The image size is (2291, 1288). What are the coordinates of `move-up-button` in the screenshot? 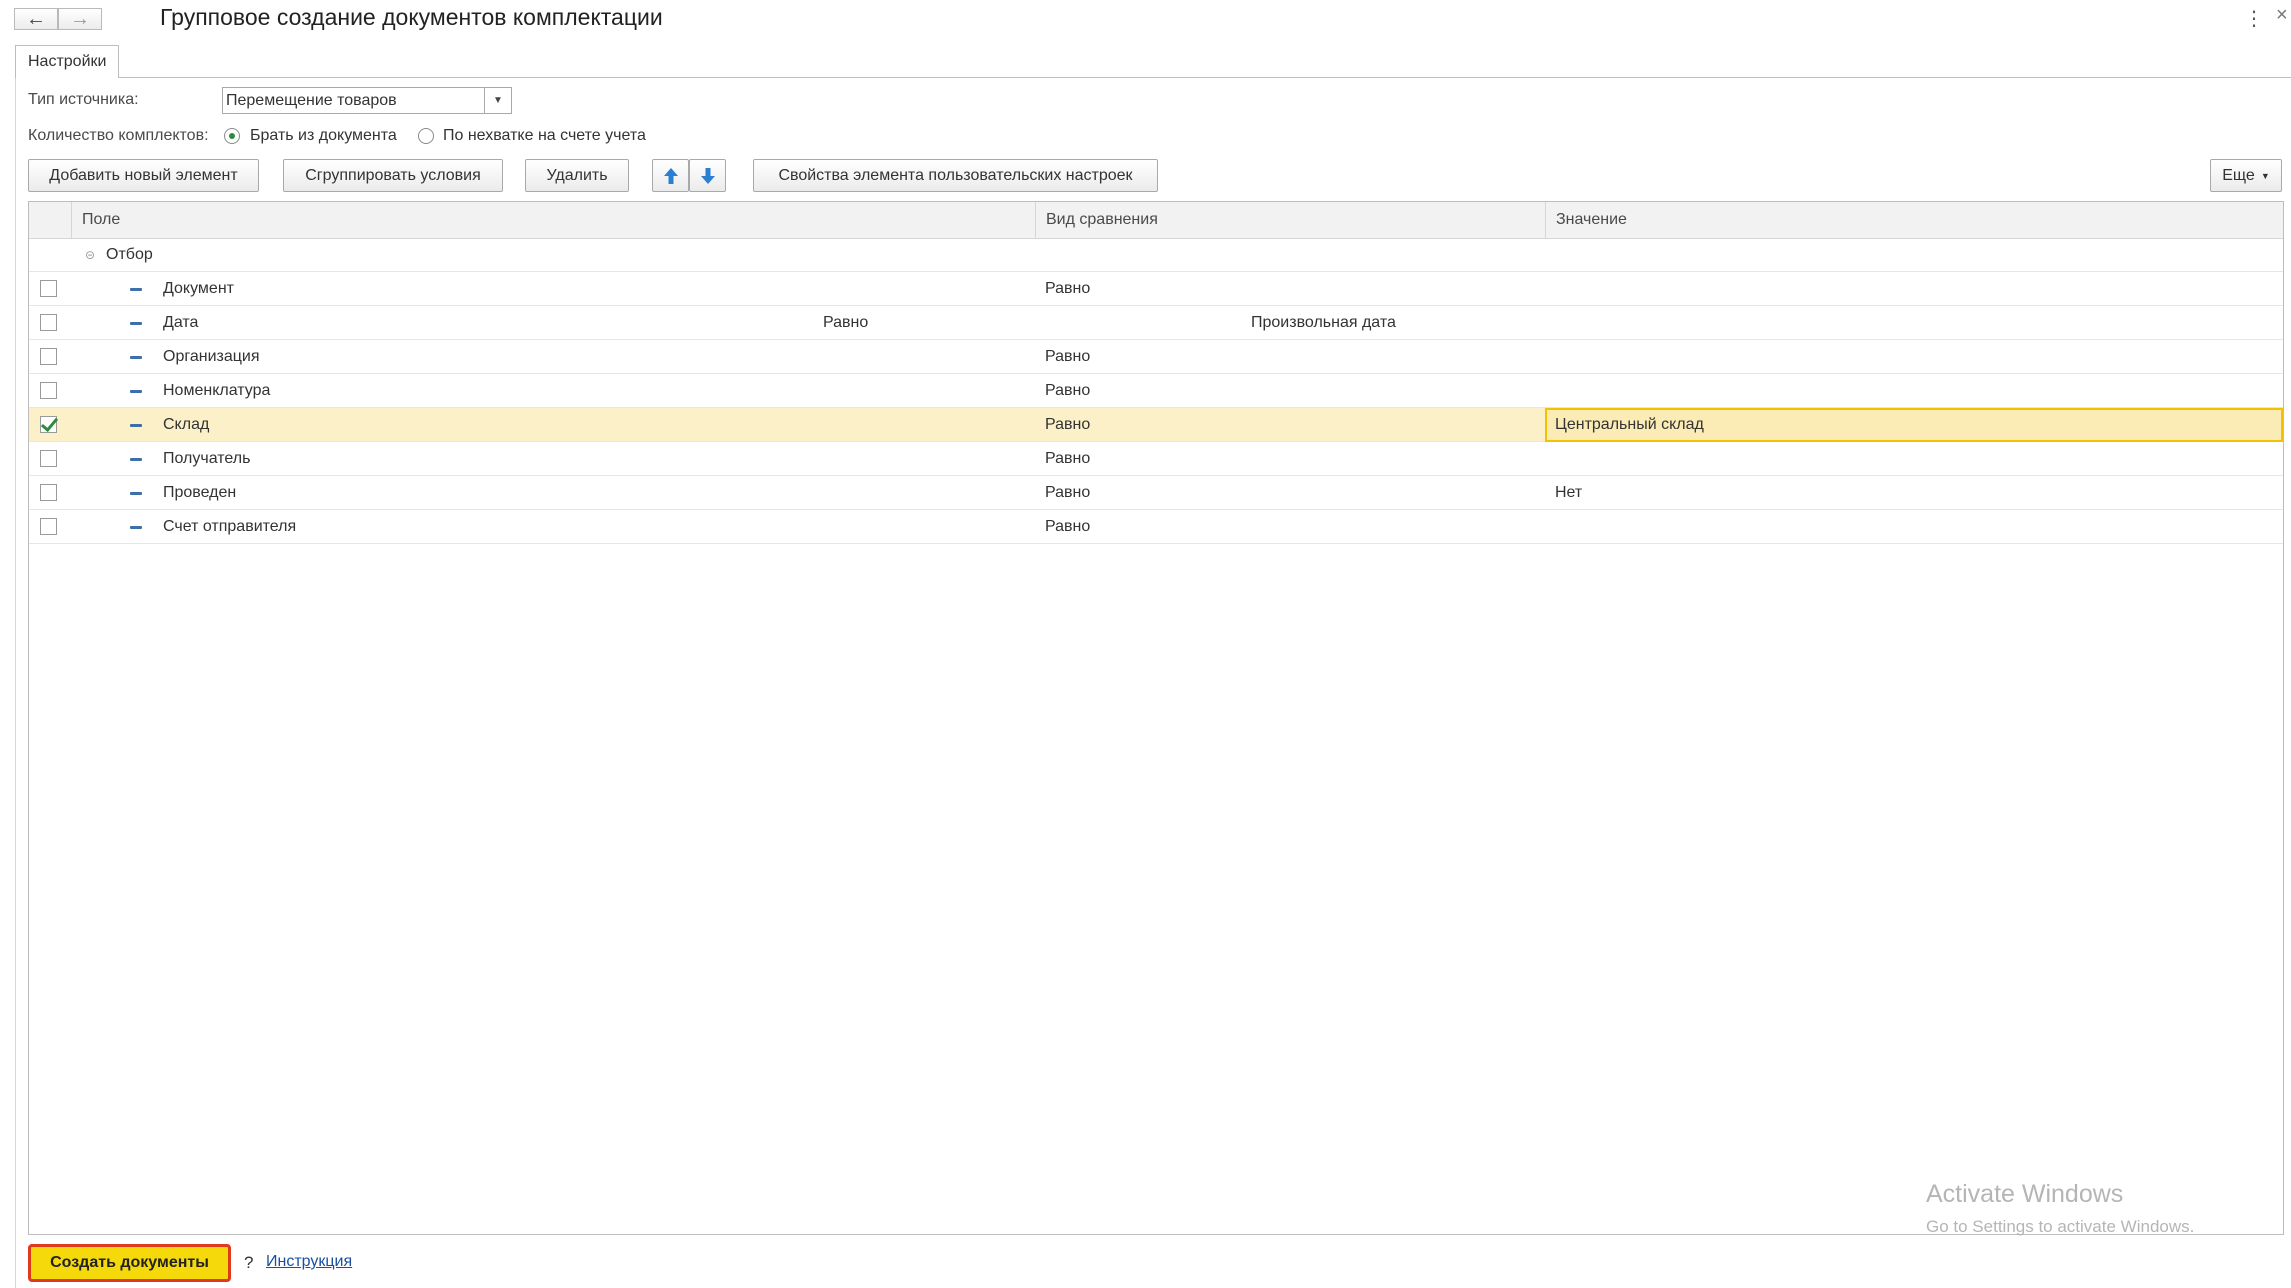 It's located at (670, 175).